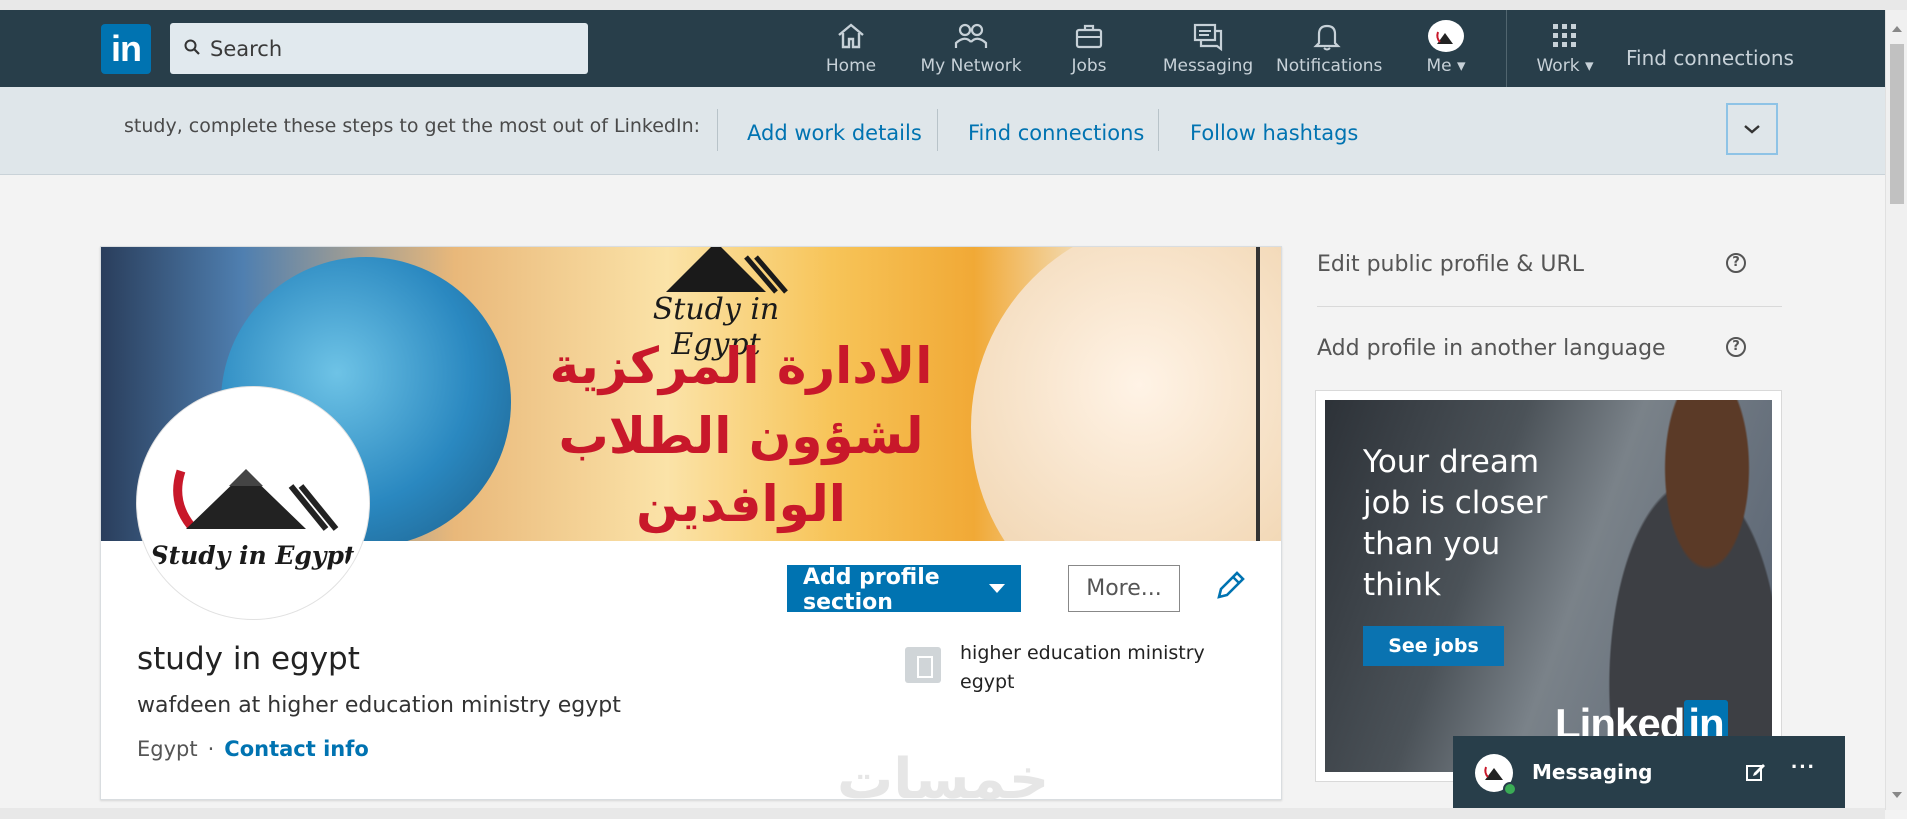  What do you see at coordinates (1089, 50) in the screenshot?
I see `nav-jobs: Jobs` at bounding box center [1089, 50].